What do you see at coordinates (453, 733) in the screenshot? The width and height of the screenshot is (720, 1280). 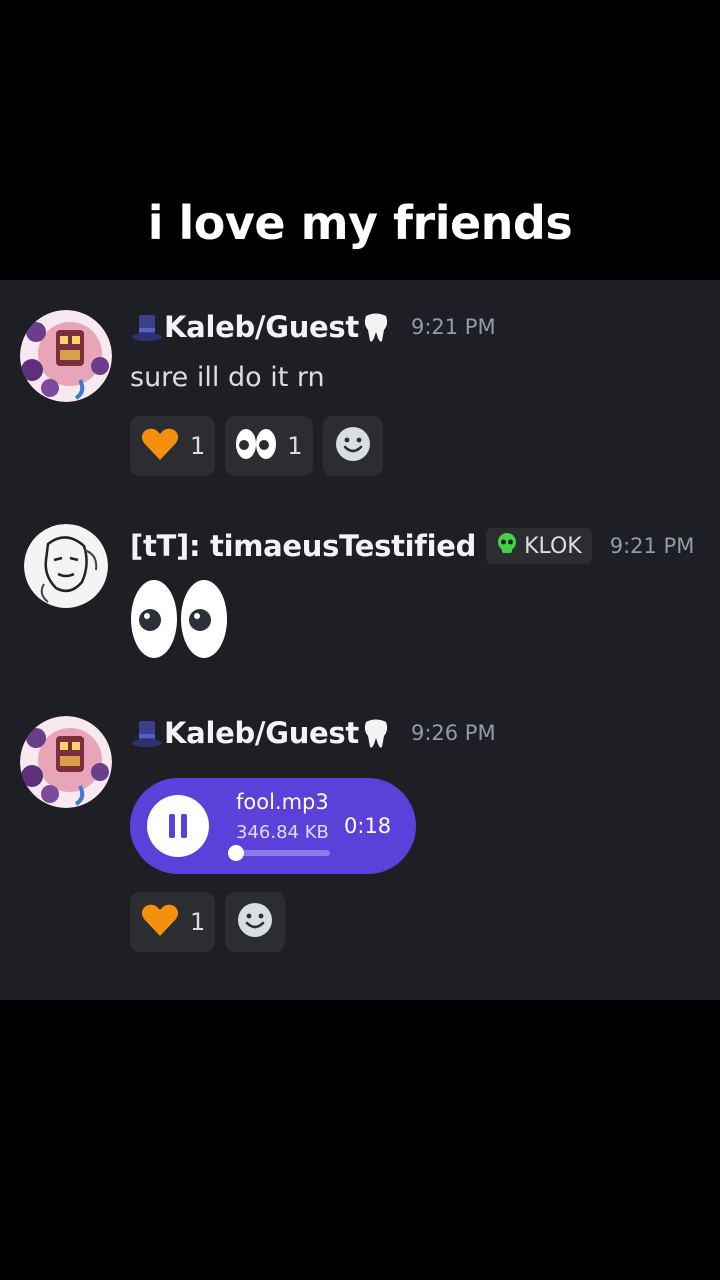 I see `timestamp: 9:26 PM` at bounding box center [453, 733].